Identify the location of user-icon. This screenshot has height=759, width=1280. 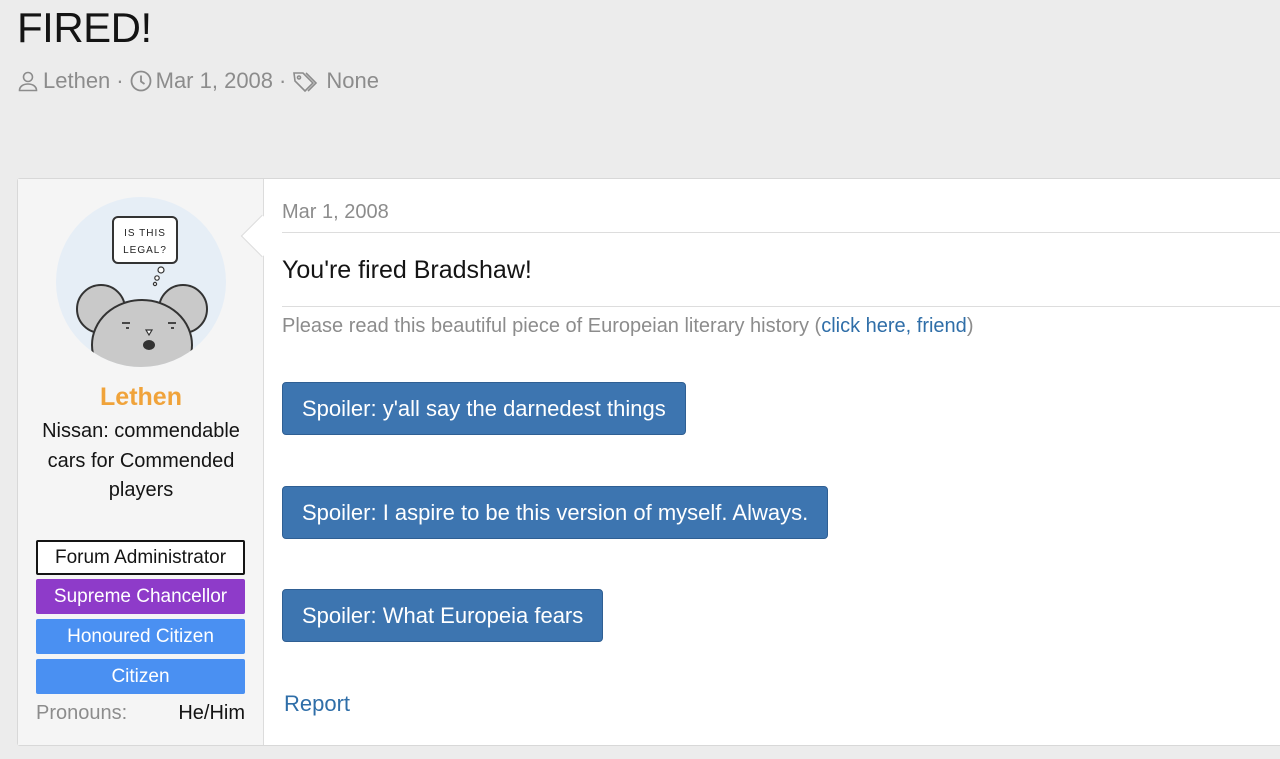
(28, 81).